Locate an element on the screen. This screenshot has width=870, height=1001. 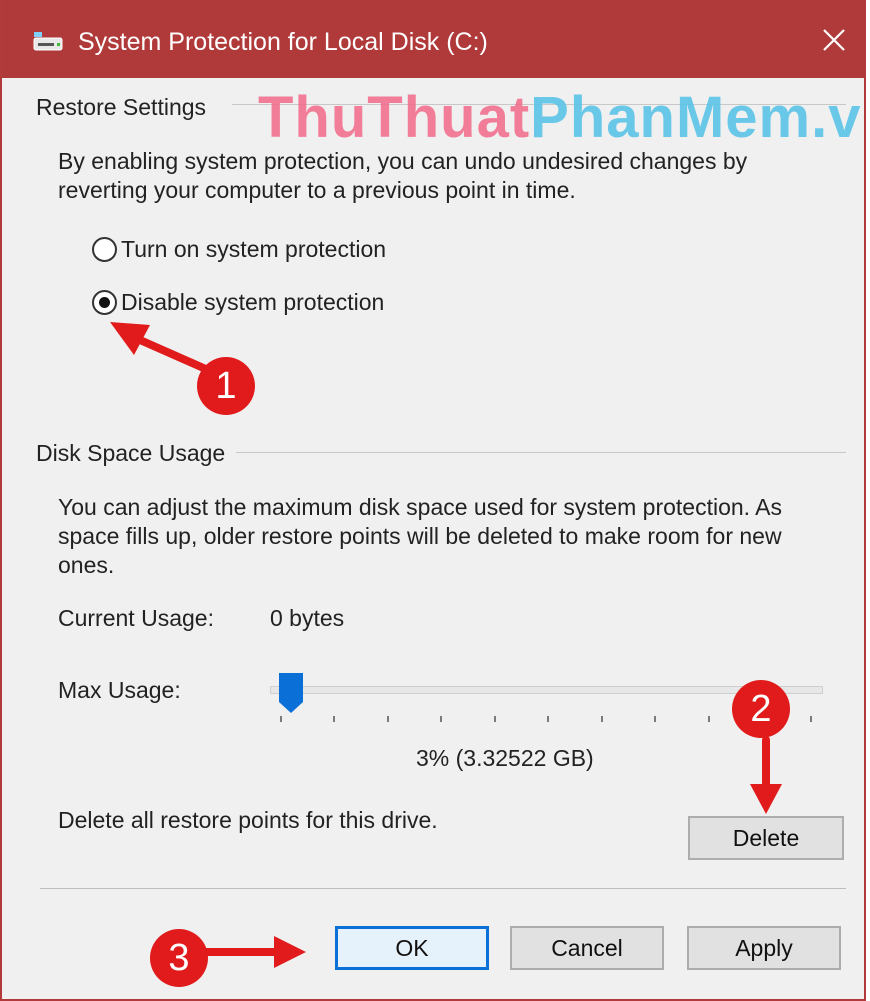
footer-separator is located at coordinates (443, 888).